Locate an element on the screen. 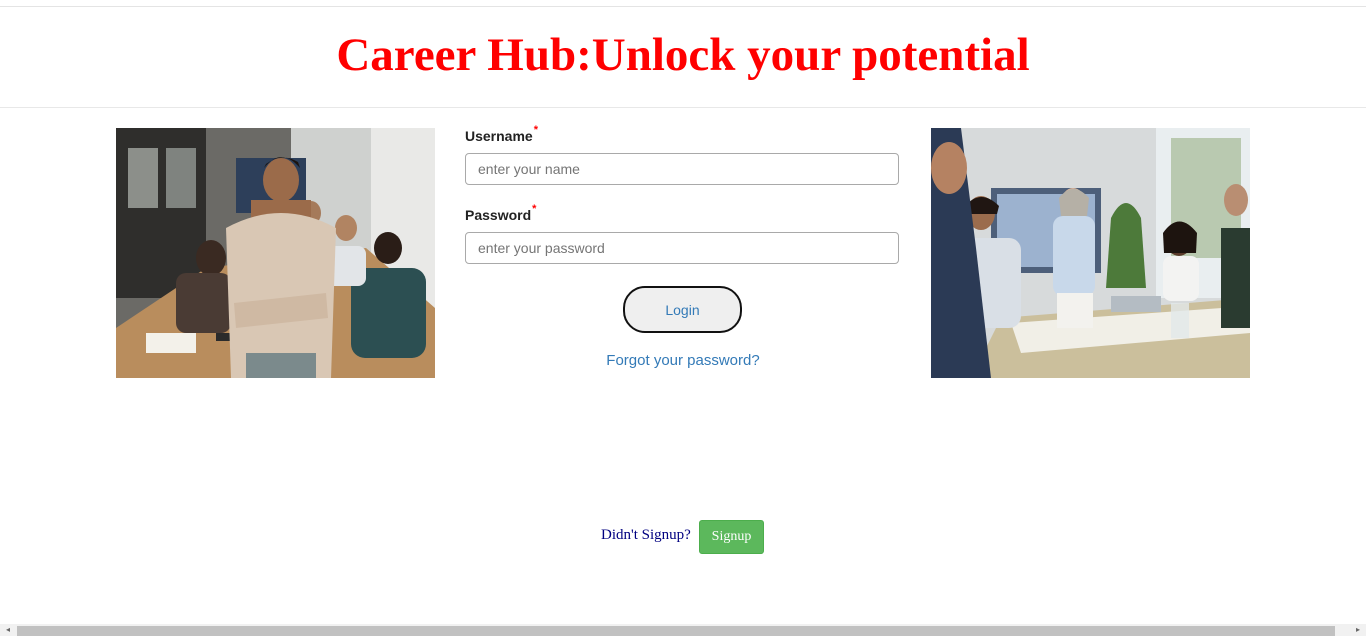  username-label-text: Username is located at coordinates (499, 136).